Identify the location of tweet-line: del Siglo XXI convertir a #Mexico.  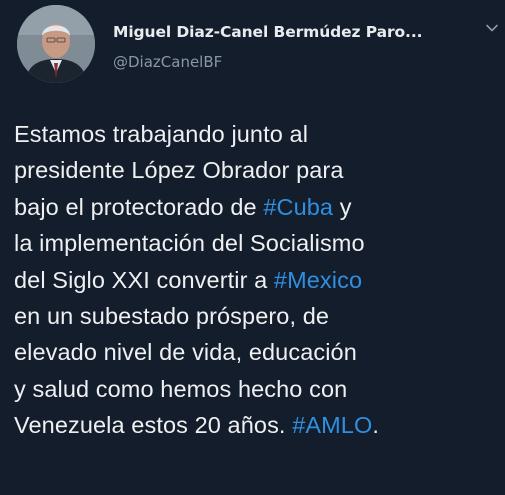
(259, 280).